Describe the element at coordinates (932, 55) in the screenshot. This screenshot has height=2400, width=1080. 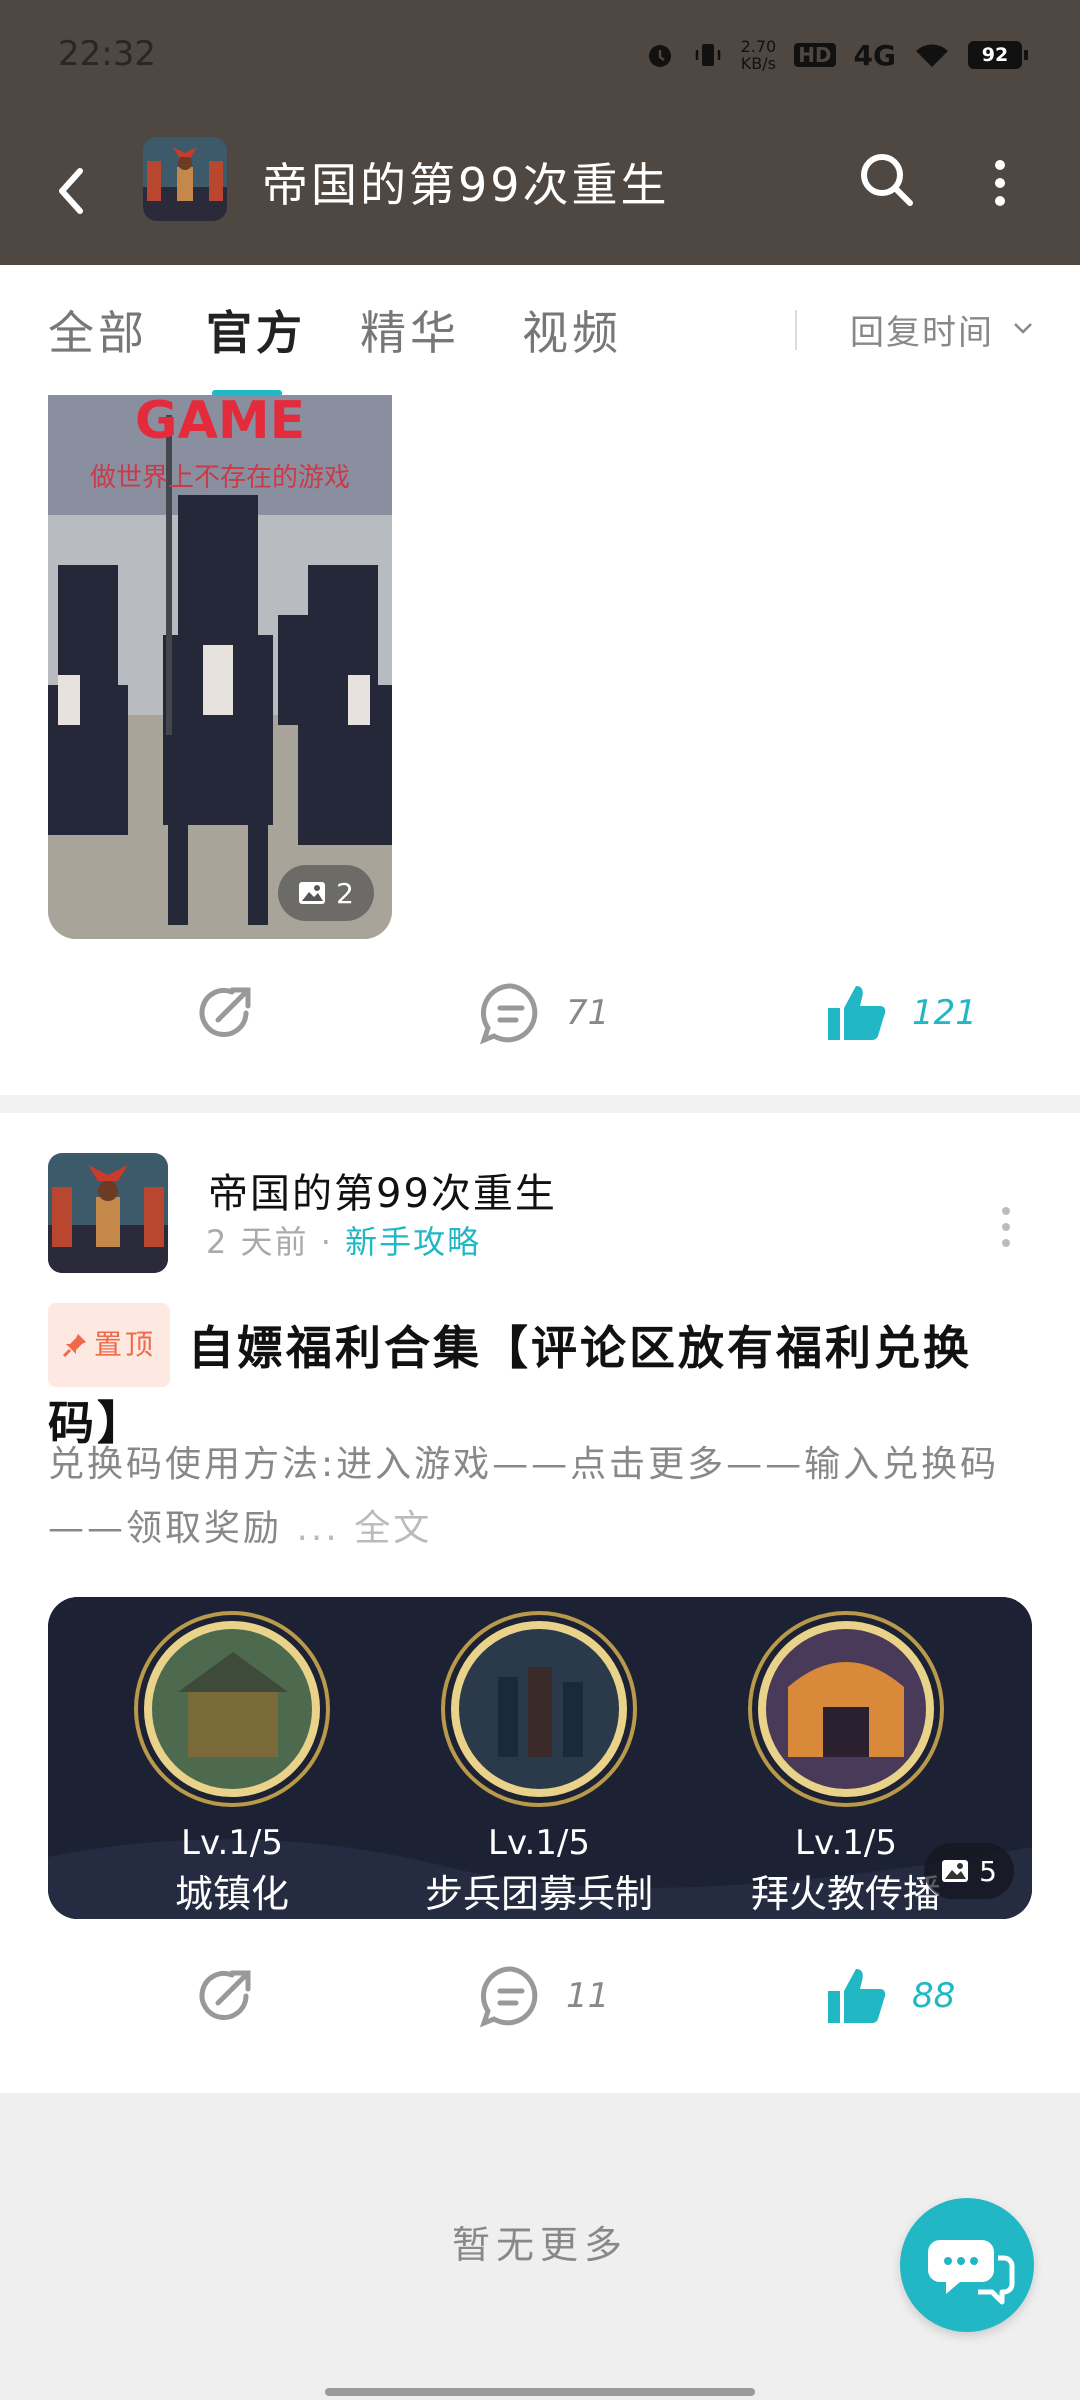
I see `wifi-icon` at that location.